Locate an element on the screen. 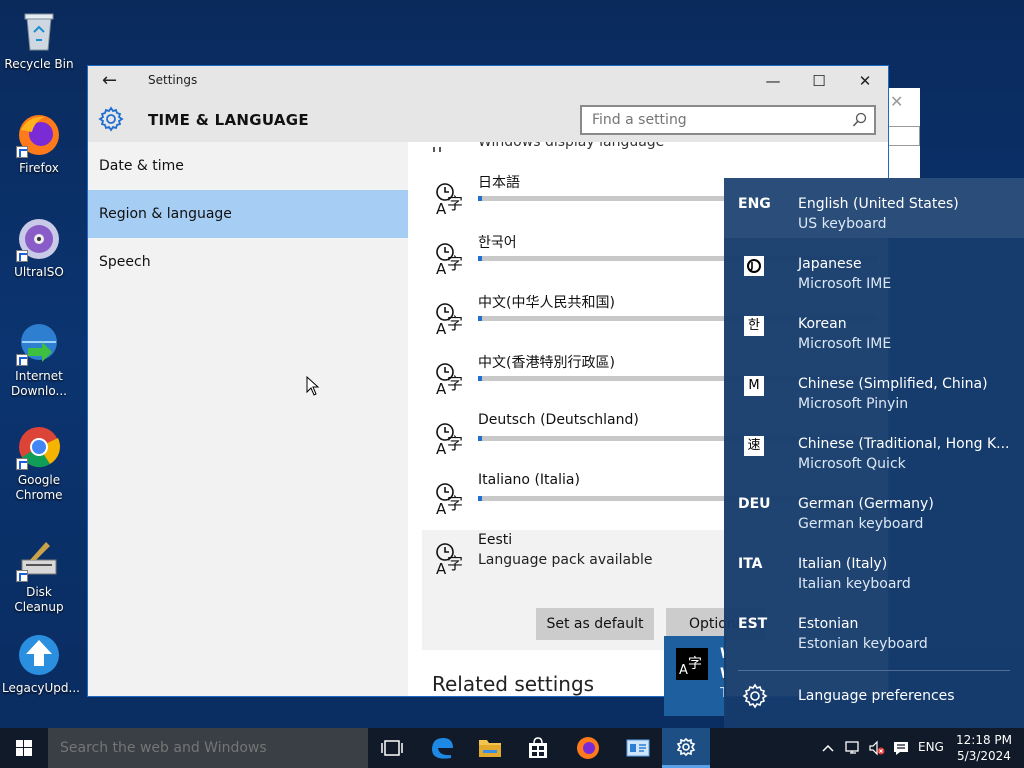 Image resolution: width=1024 pixels, height=768 pixels. action-center-icon is located at coordinates (901, 753).